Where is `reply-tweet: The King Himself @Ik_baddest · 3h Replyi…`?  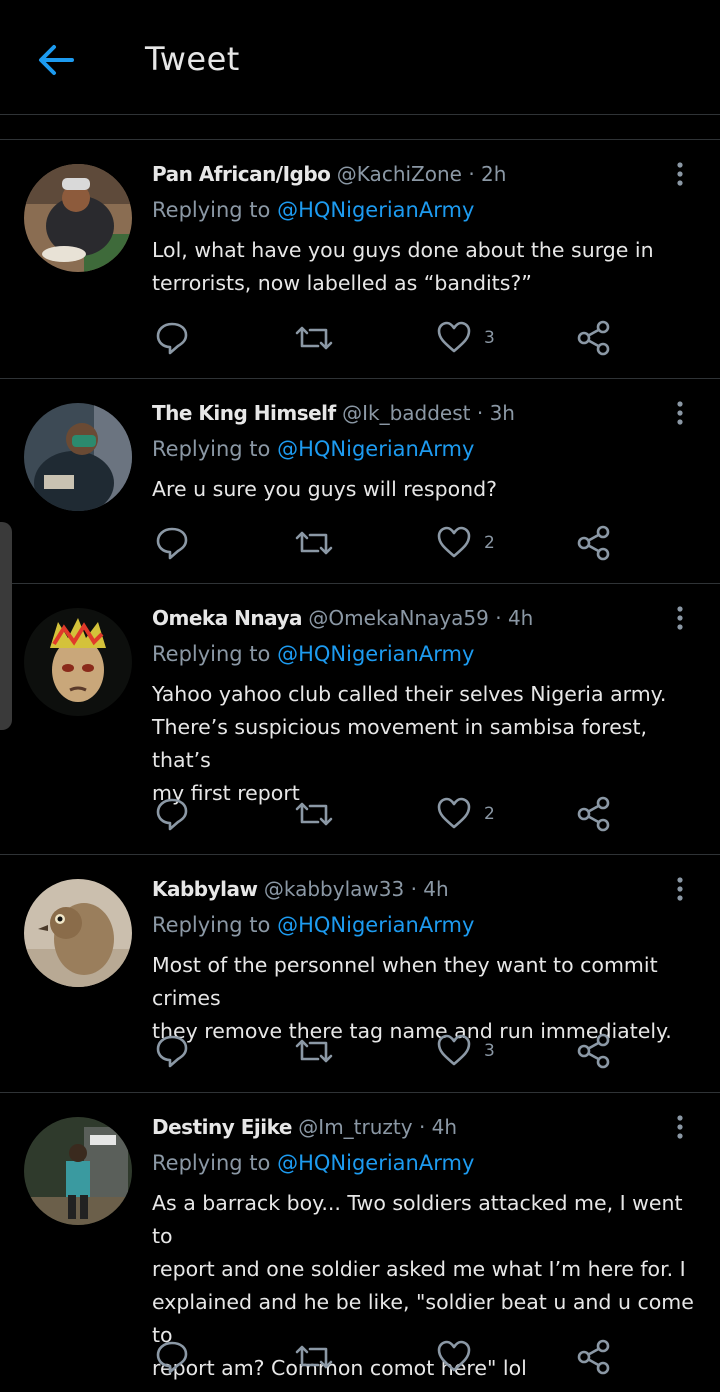 reply-tweet: The King Himself @Ik_baddest · 3h Replyi… is located at coordinates (360, 481).